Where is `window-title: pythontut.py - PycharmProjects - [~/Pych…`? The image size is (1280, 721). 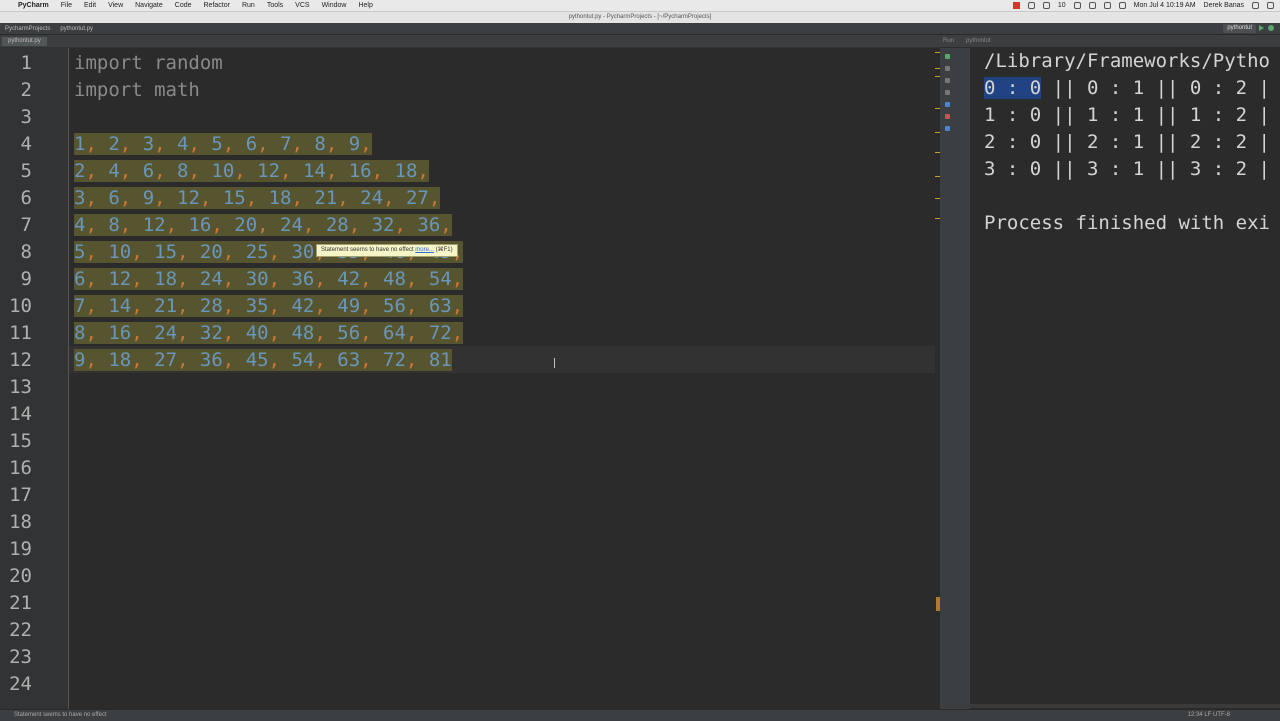 window-title: pythontut.py - PycharmProjects - [~/Pych… is located at coordinates (640, 17).